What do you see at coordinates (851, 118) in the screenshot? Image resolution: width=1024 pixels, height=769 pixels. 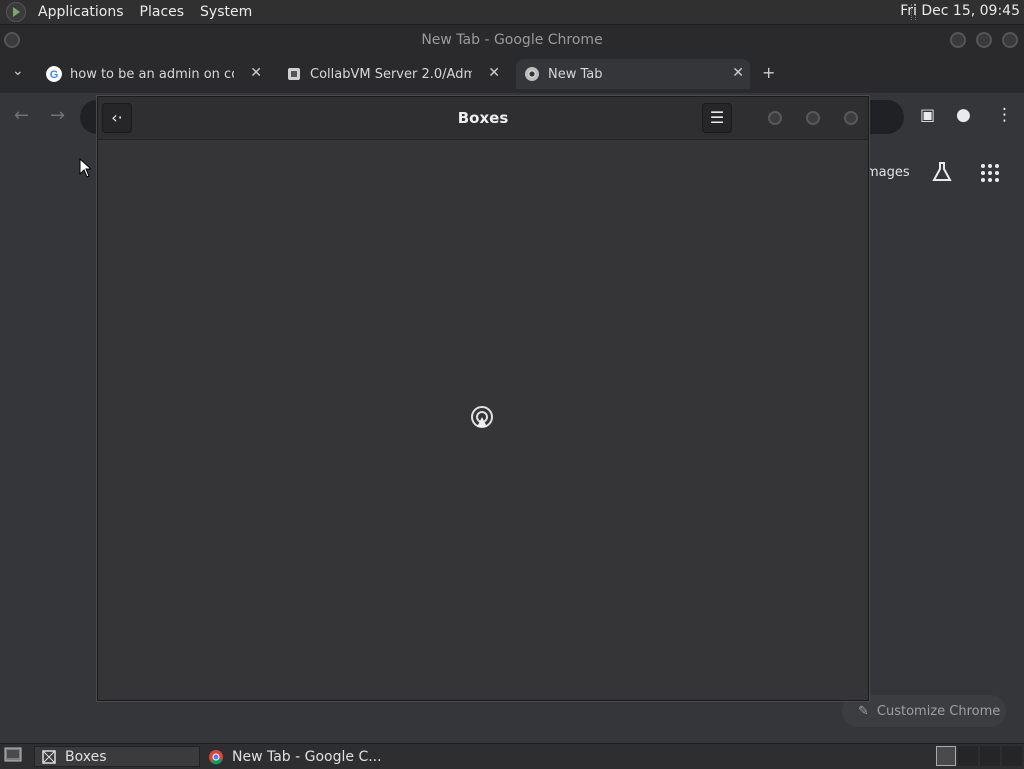 I see `boxes-close-button` at bounding box center [851, 118].